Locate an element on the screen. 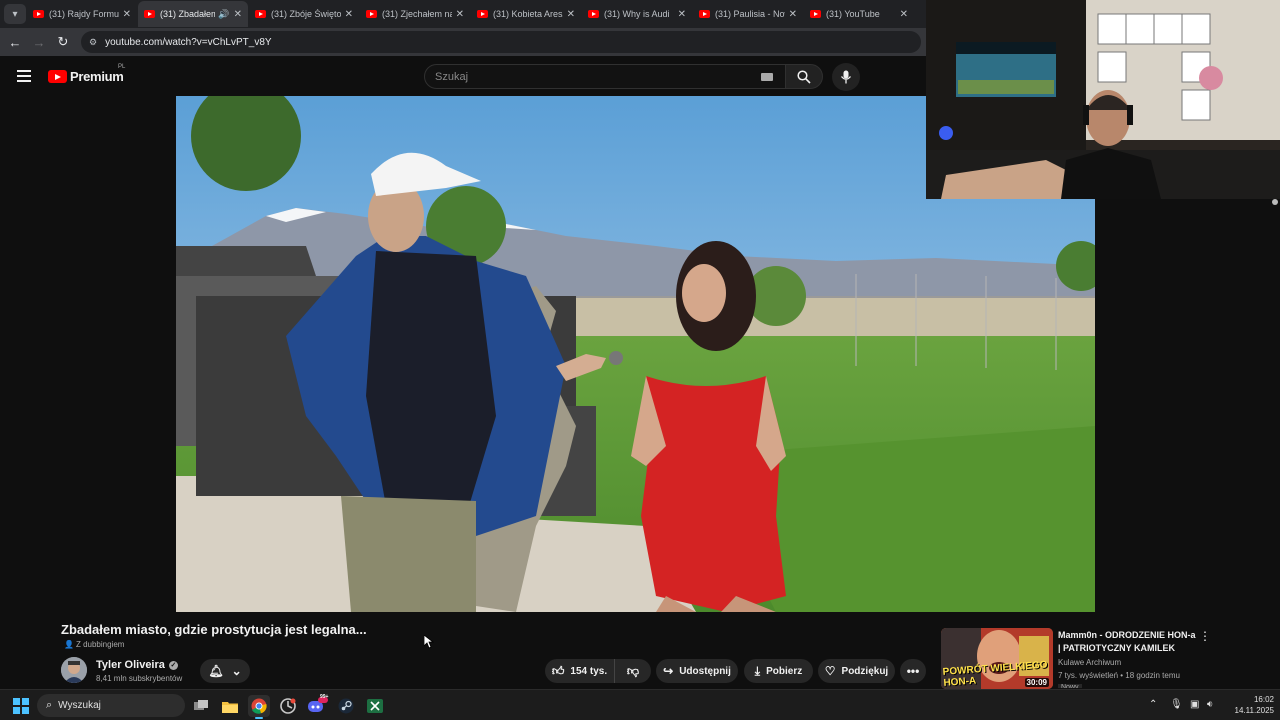 Image resolution: width=1280 pixels, height=720 pixels. recommendation-more-vertical-icon: ⋮ is located at coordinates (1205, 636).